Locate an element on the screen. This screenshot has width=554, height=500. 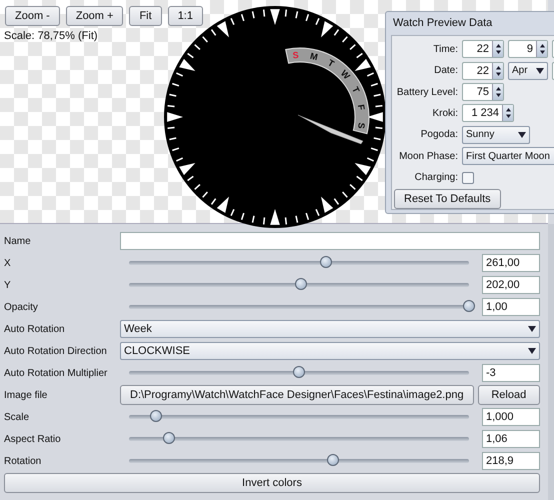
spinner-field: 1 234 is located at coordinates (488, 113).